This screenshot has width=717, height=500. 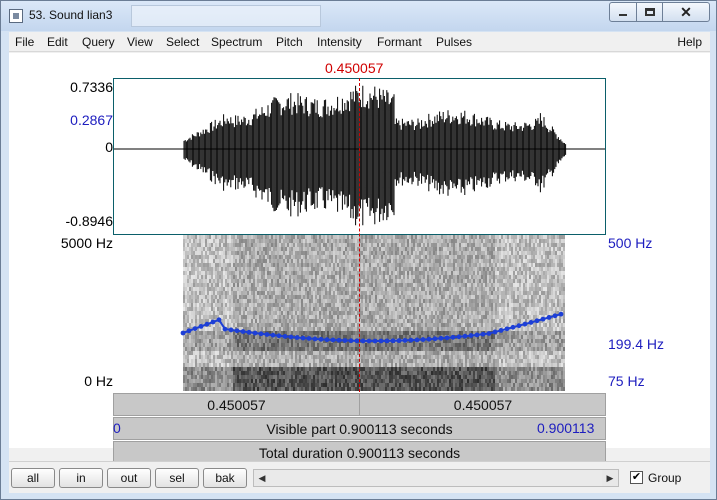 What do you see at coordinates (140, 42) in the screenshot?
I see `menu-view: View` at bounding box center [140, 42].